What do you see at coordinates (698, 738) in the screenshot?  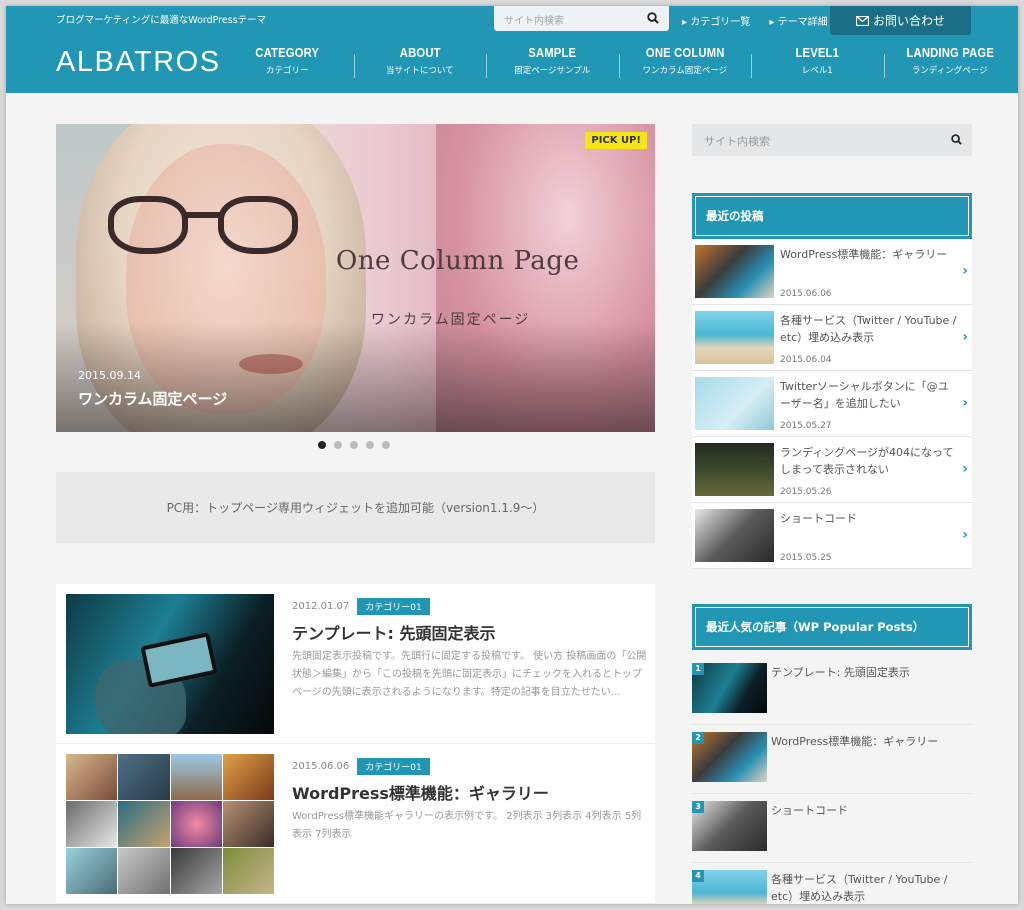 I see `rank-badge: 2` at bounding box center [698, 738].